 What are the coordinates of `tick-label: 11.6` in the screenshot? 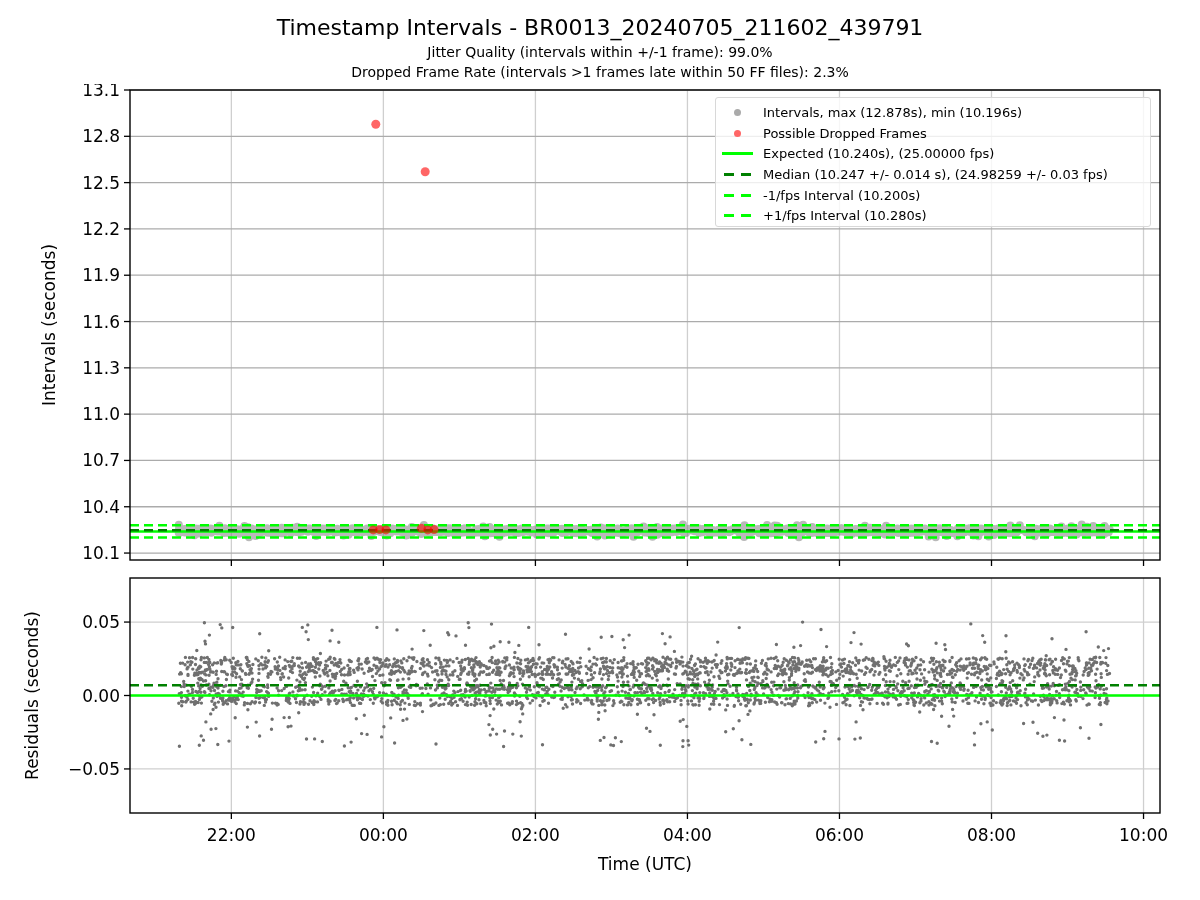 It's located at (101, 321).